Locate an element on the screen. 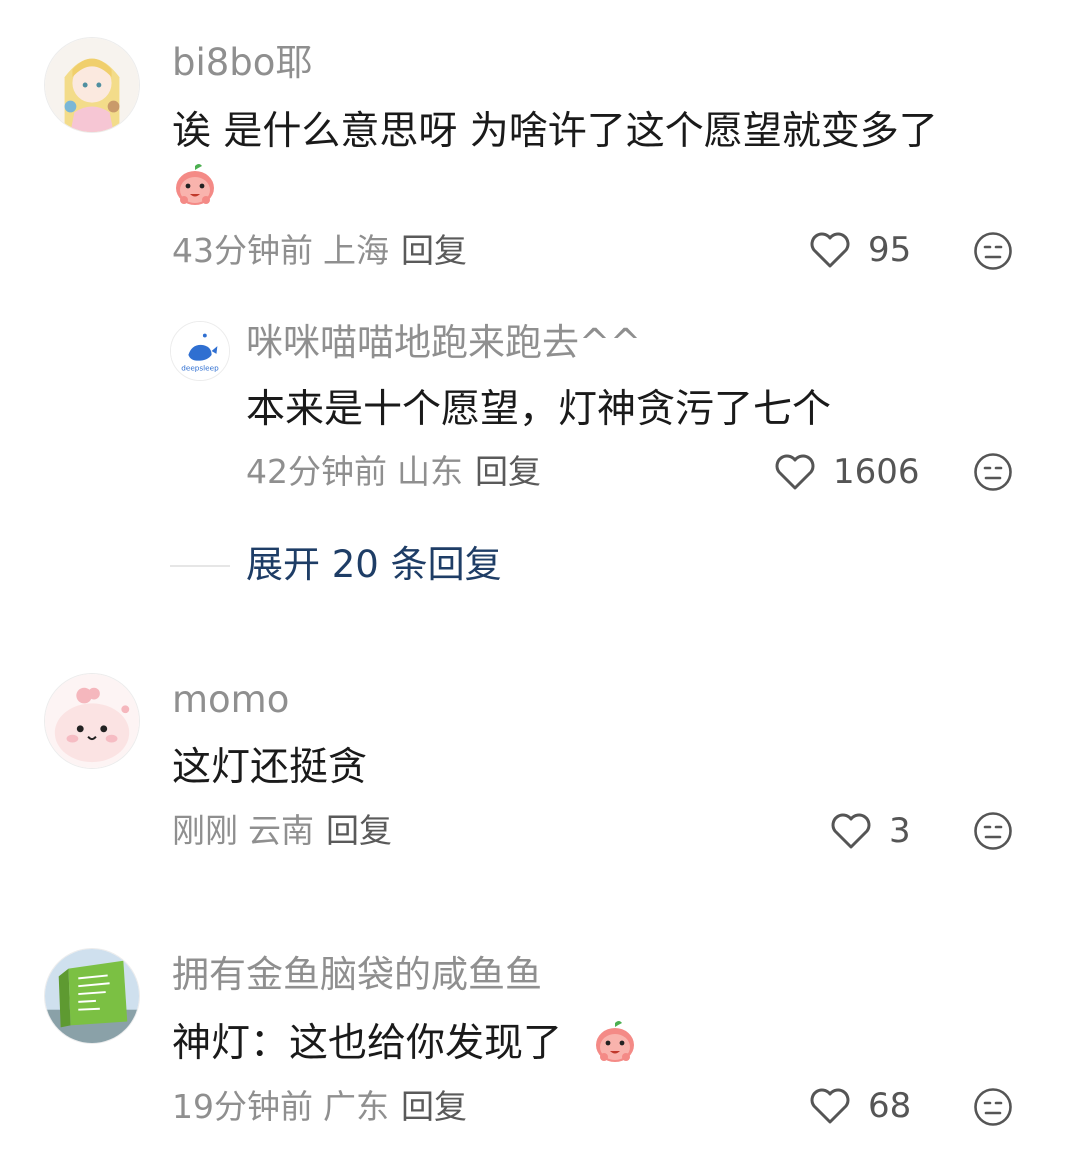 The height and width of the screenshot is (1161, 1079). whale-logo-avatar-icon: deepsleep is located at coordinates (200, 351).